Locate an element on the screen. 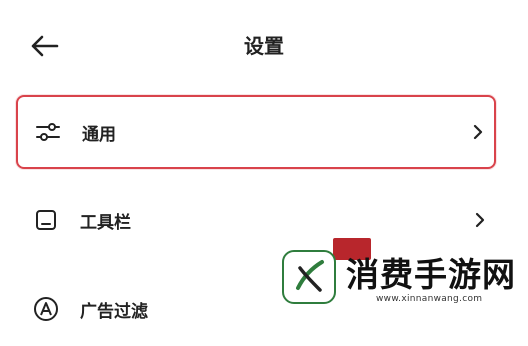 The width and height of the screenshot is (528, 346). settings-item-label: 工具栏 is located at coordinates (105, 222).